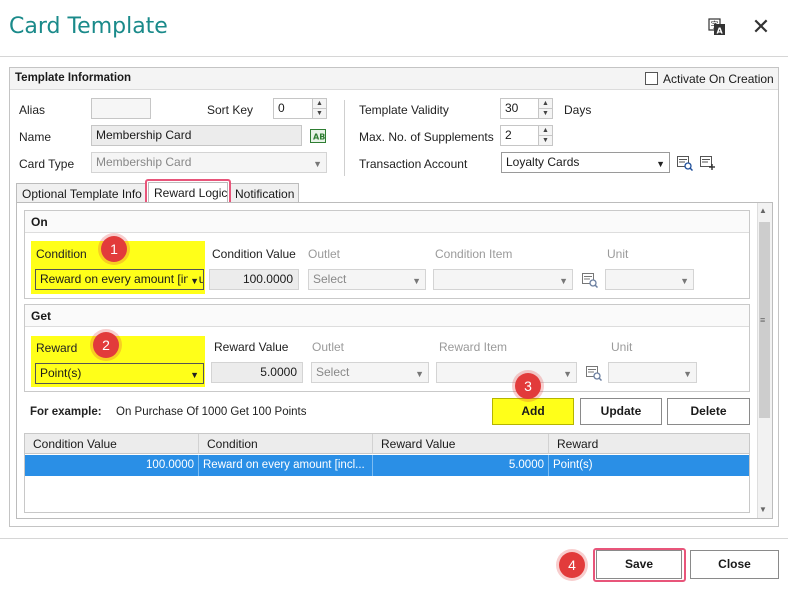 This screenshot has width=788, height=589. Describe the element at coordinates (324, 254) in the screenshot. I see `on-outlet-label: Outlet` at that location.